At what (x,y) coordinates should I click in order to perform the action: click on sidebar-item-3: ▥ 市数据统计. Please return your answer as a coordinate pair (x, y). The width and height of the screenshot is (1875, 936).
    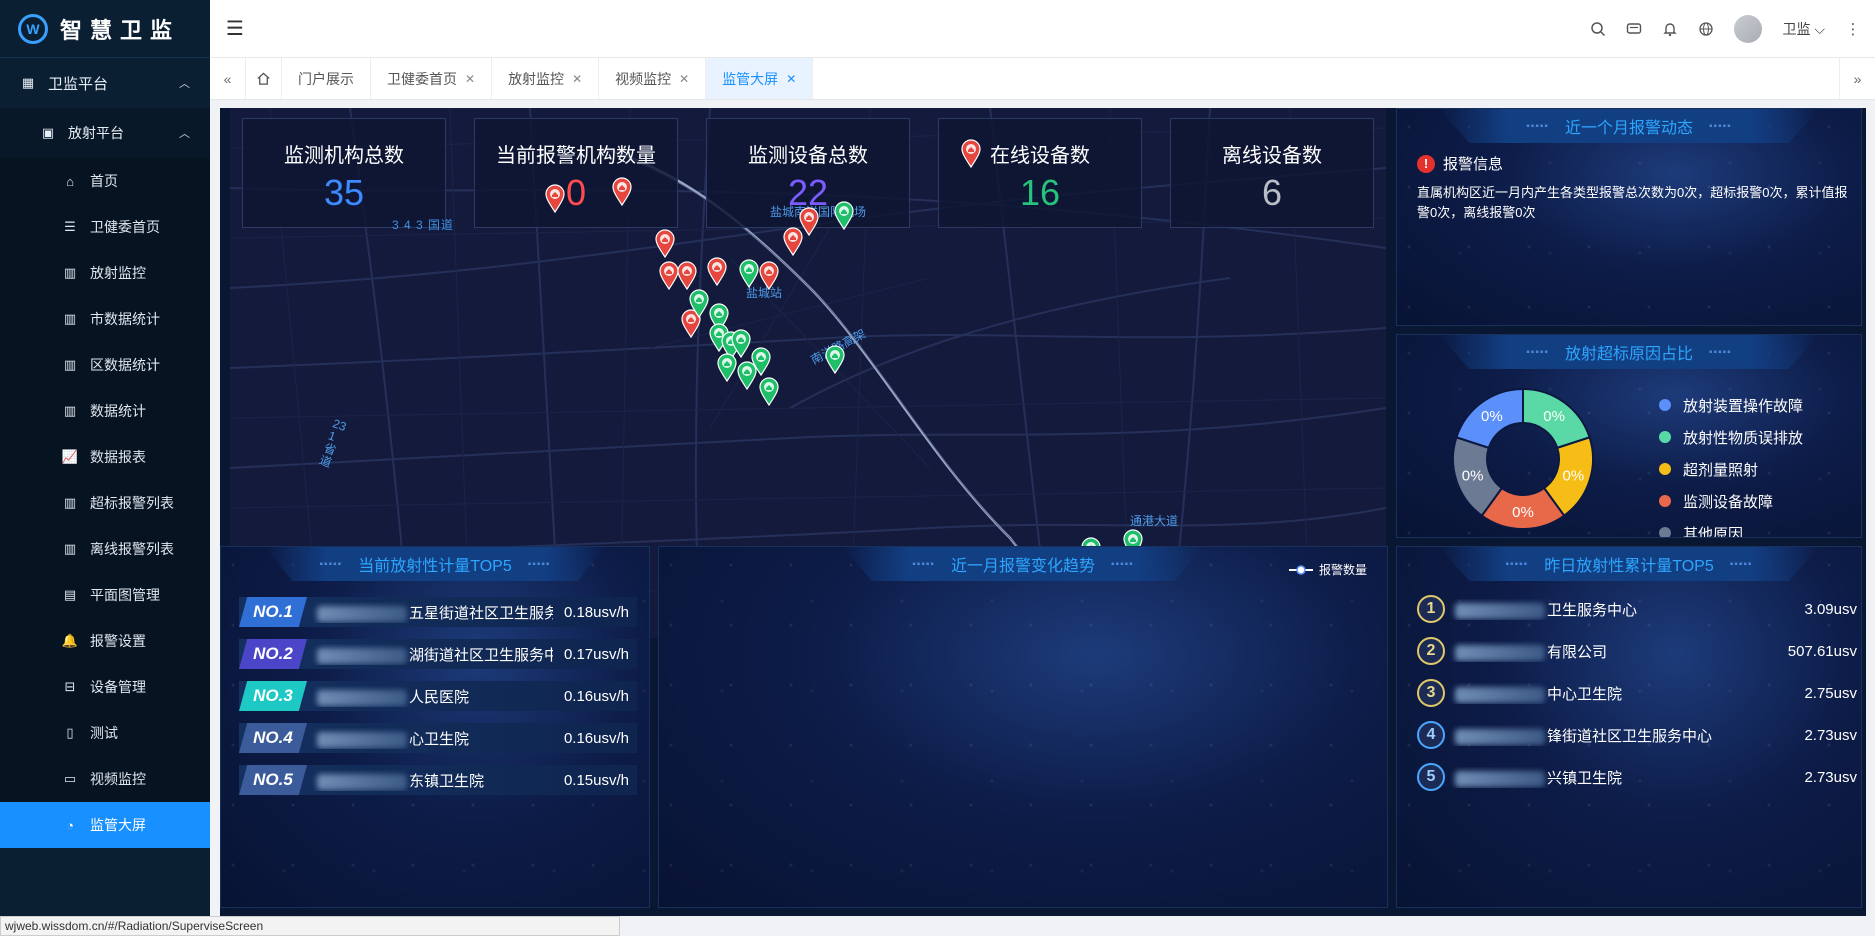
    Looking at the image, I should click on (105, 319).